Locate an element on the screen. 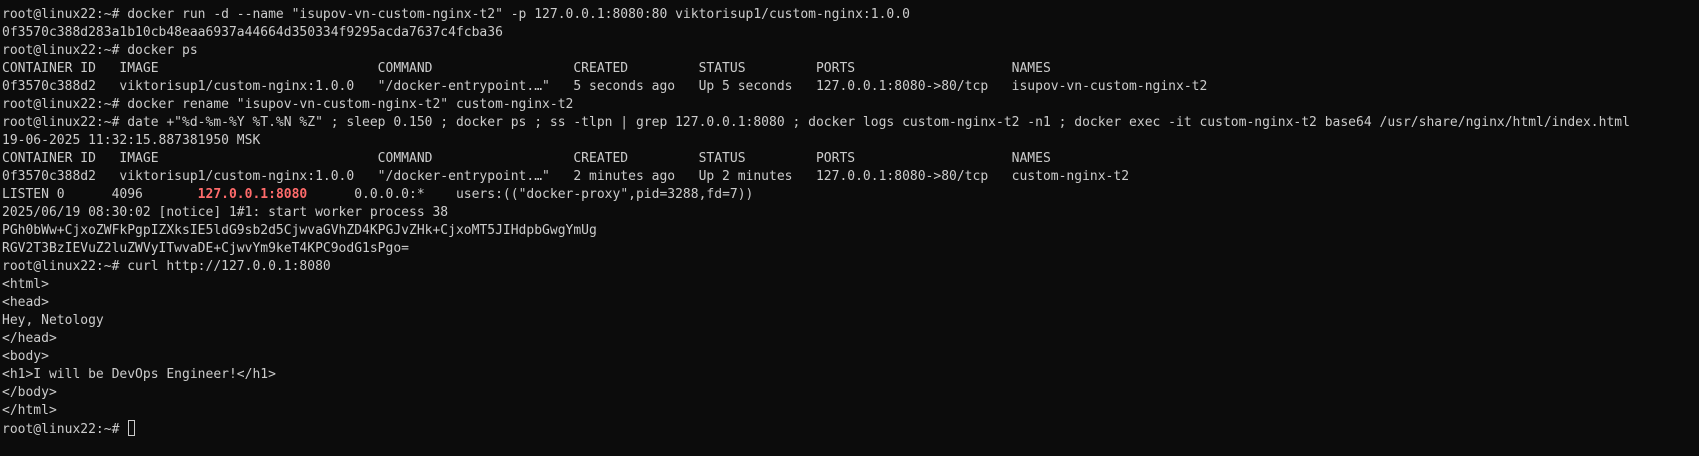  prompt-line: root@linux22:~# is located at coordinates (850, 429).